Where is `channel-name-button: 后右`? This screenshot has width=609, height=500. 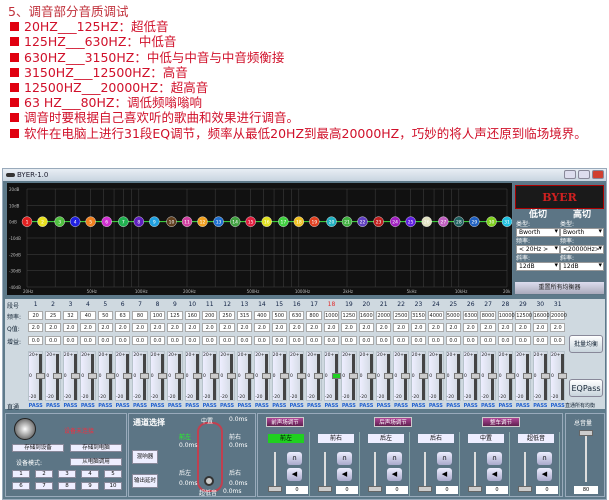 channel-name-button: 后右 is located at coordinates (436, 438).